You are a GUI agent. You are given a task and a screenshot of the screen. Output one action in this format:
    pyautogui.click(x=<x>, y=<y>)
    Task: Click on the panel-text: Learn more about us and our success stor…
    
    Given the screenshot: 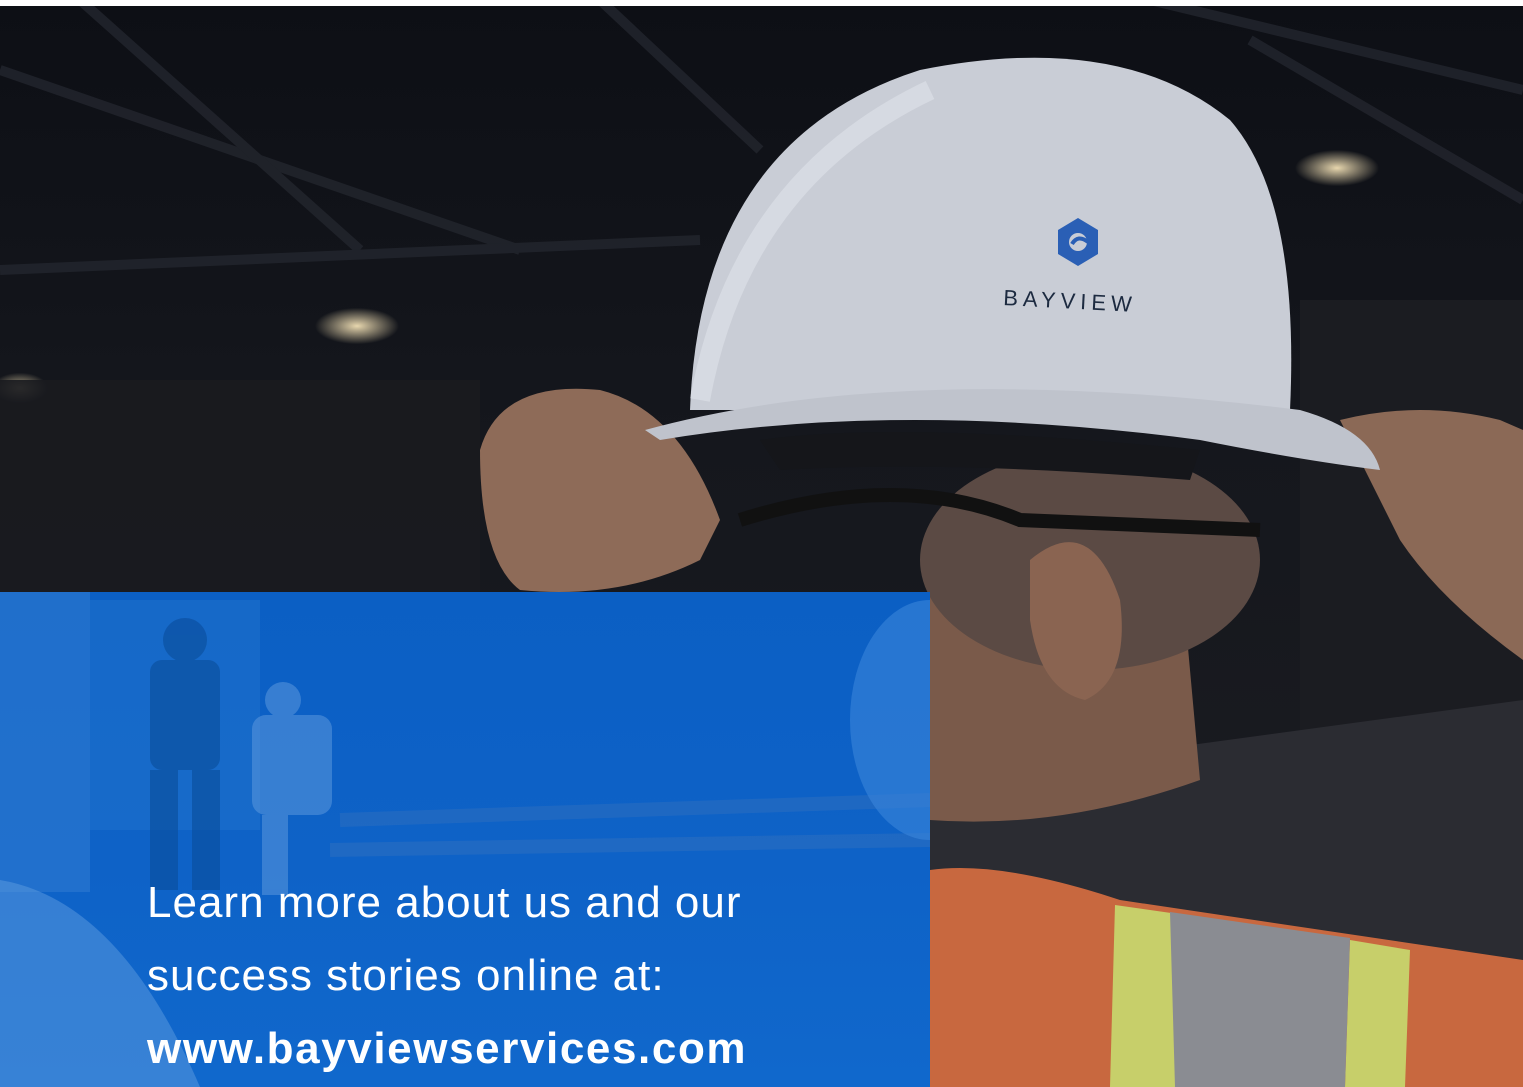 What is the action you would take?
    pyautogui.click(x=447, y=975)
    